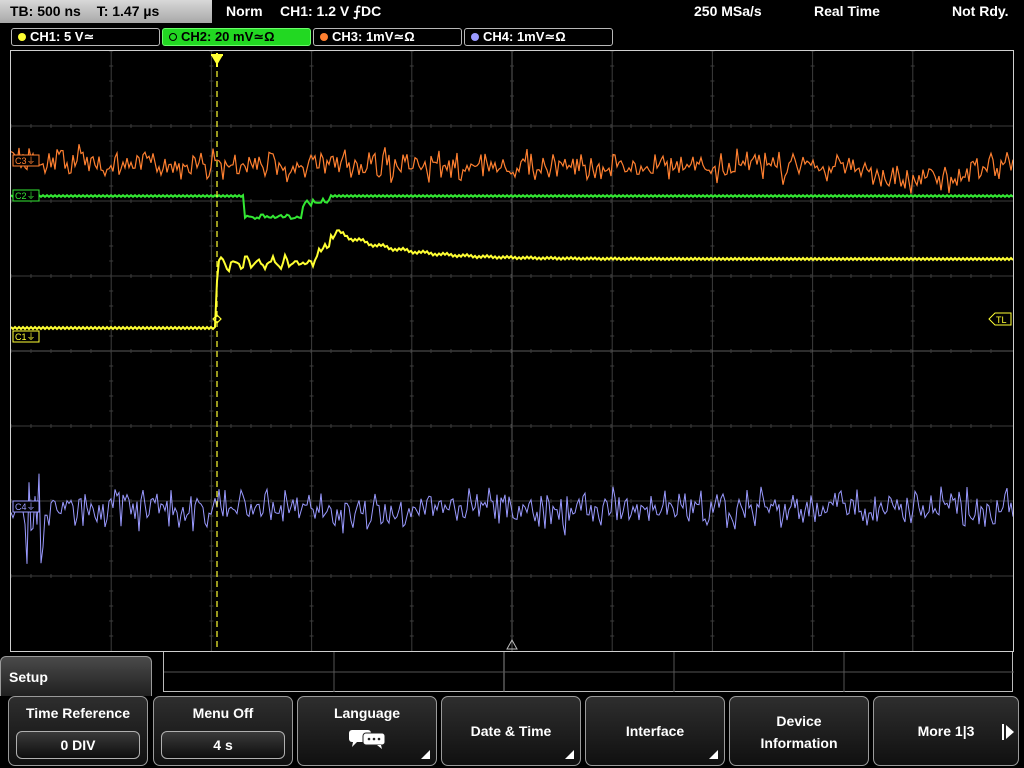 This screenshot has height=768, width=1024. I want to click on ch2-label: CH2: 20 mV≃Ω, so click(228, 36).